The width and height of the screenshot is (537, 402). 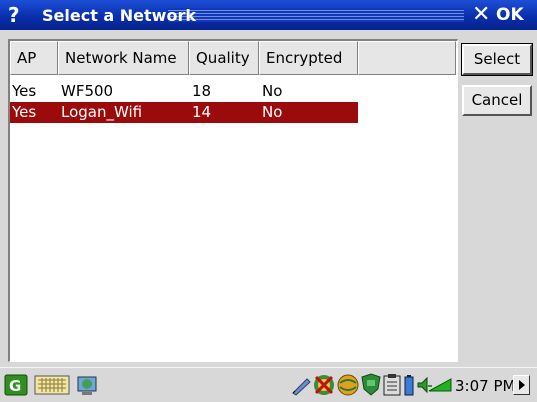 What do you see at coordinates (481, 14) in the screenshot?
I see `close-button: ✕` at bounding box center [481, 14].